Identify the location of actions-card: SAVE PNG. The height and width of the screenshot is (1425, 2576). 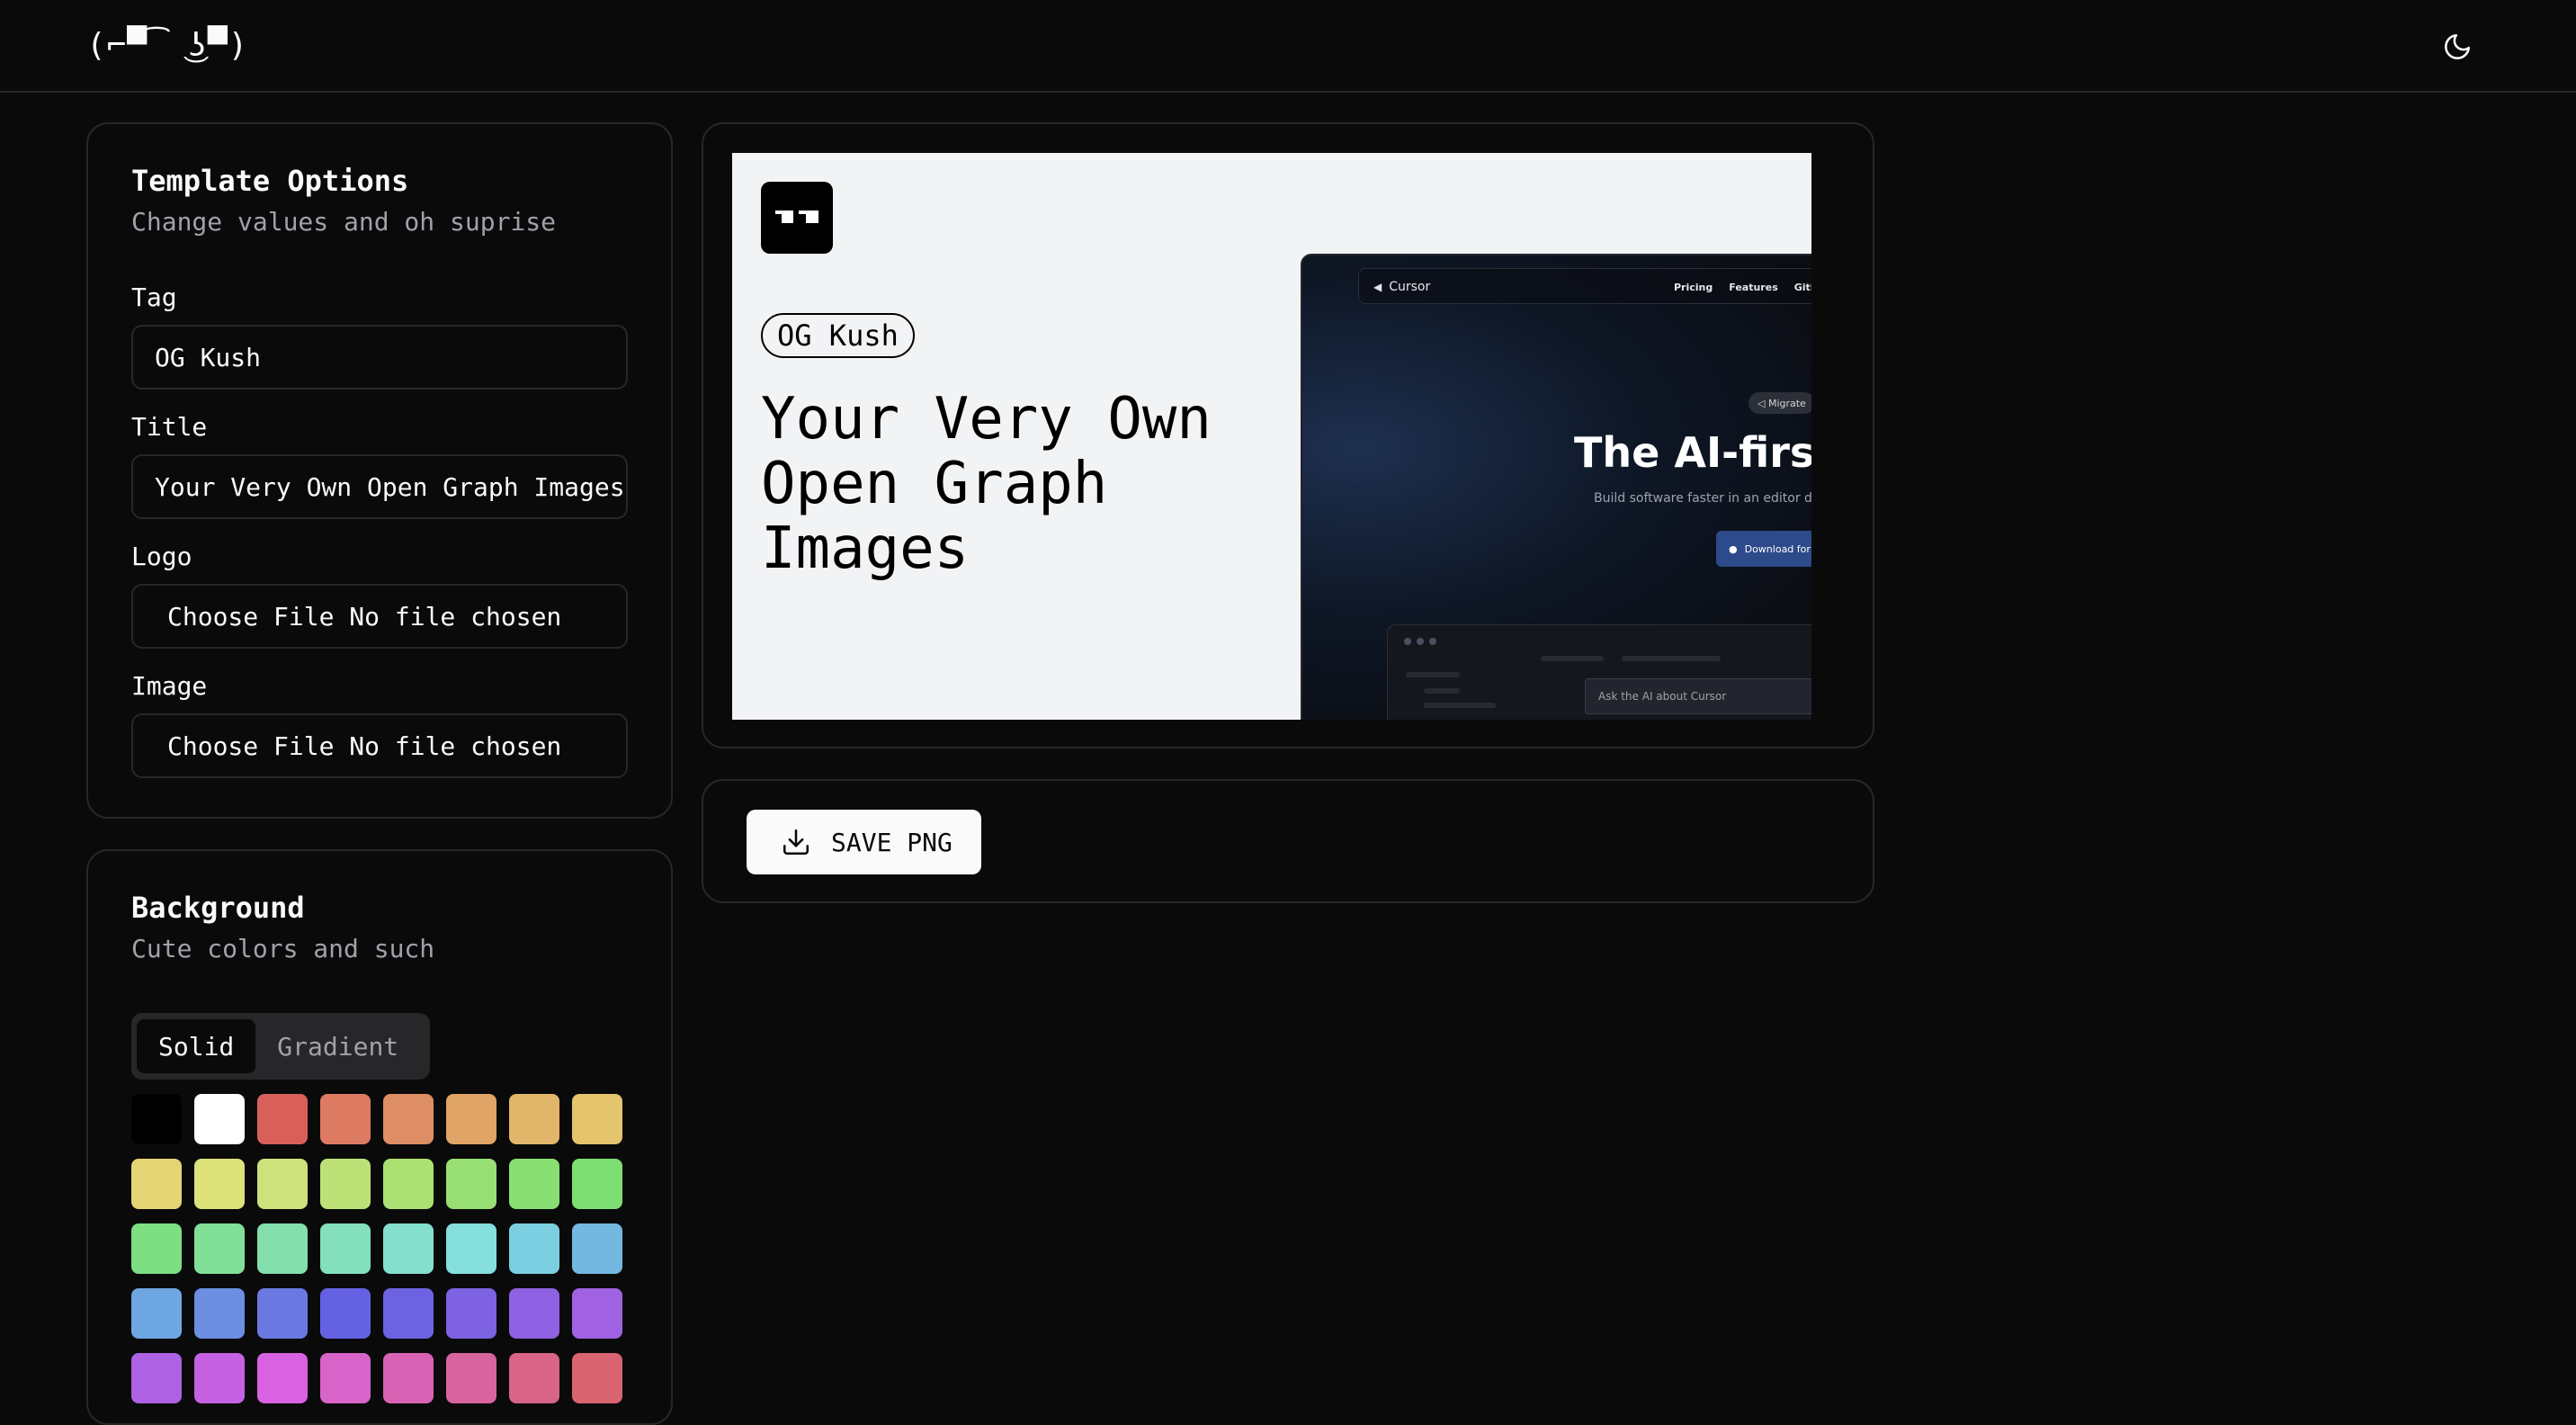
(1288, 841).